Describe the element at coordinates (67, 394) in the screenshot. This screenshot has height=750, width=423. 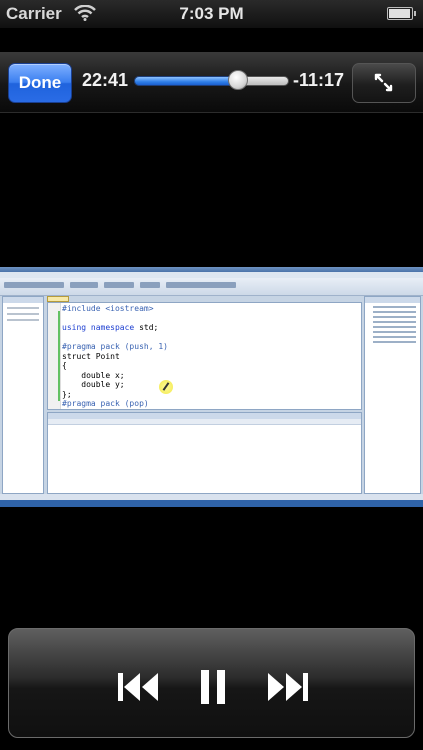
I see `code-line: };` at that location.